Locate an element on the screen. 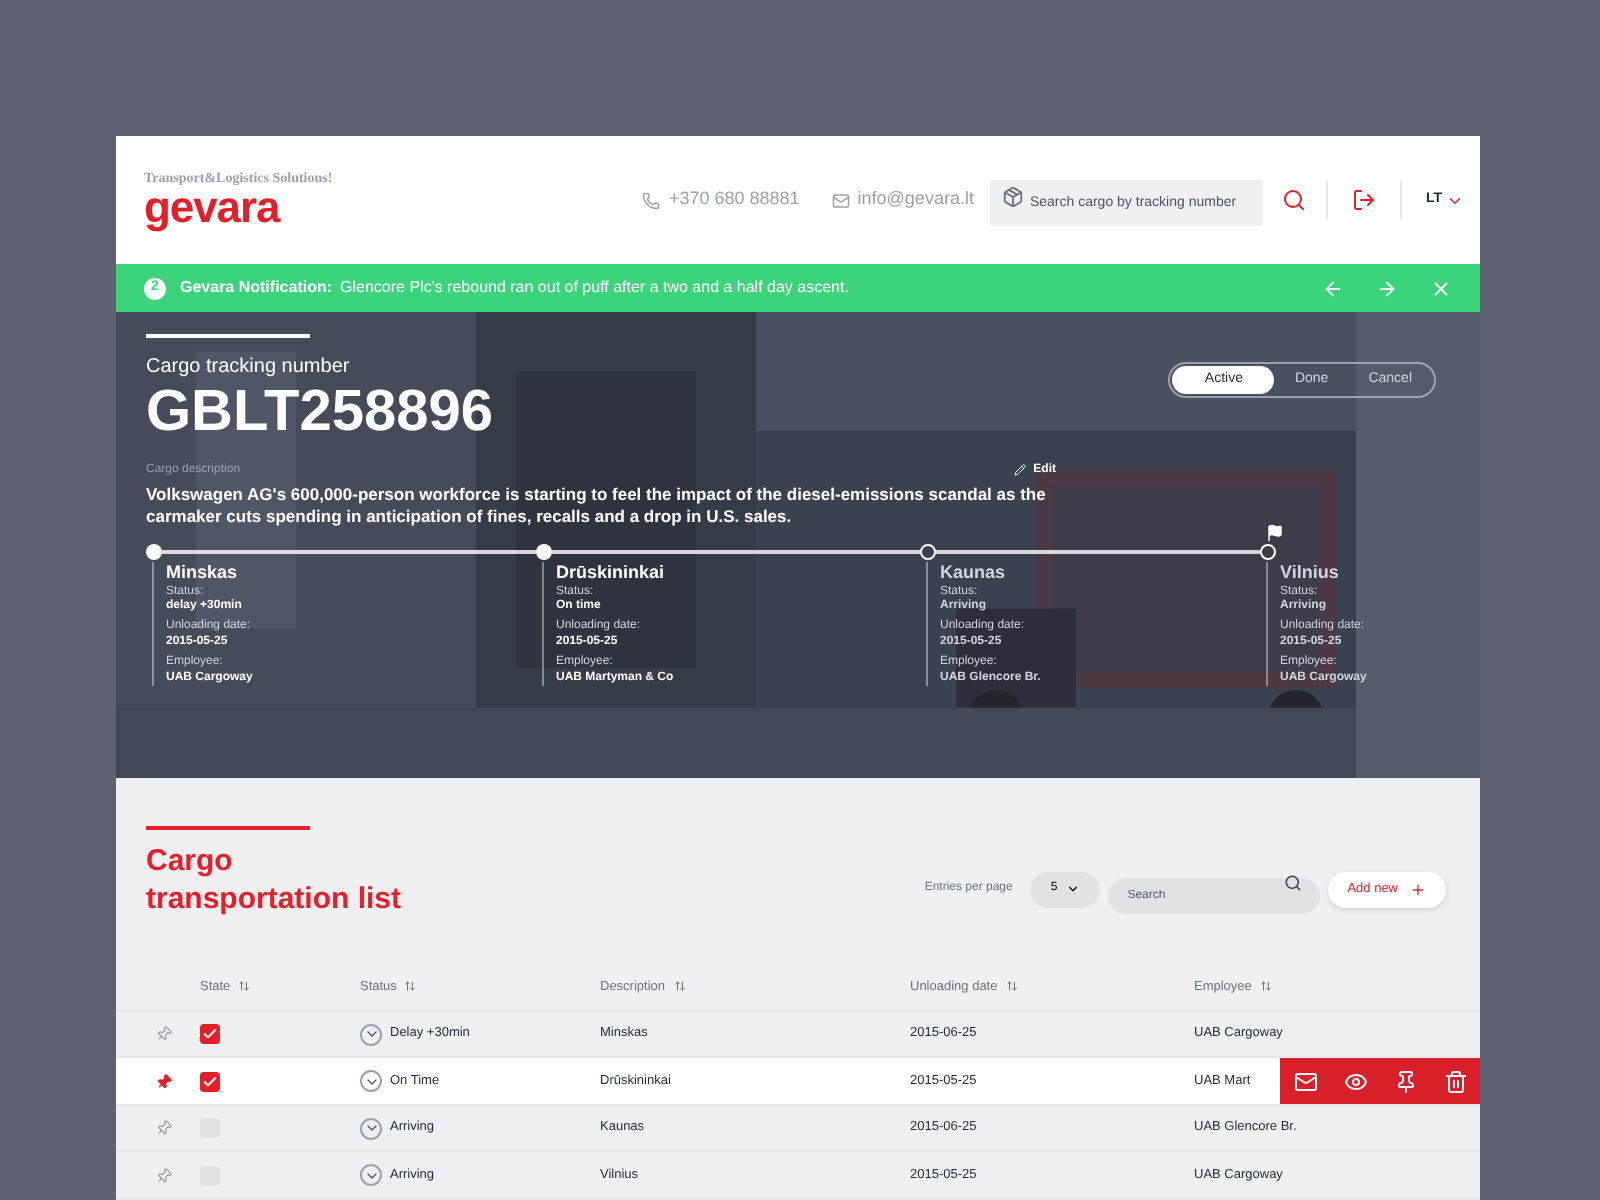 This screenshot has width=1600, height=1200. eye-icon is located at coordinates (1355, 1081).